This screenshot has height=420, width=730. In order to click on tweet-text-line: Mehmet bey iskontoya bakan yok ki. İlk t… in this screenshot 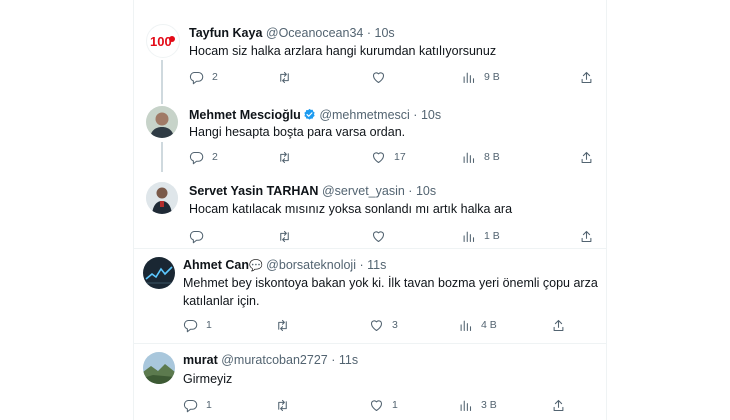, I will do `click(390, 283)`.